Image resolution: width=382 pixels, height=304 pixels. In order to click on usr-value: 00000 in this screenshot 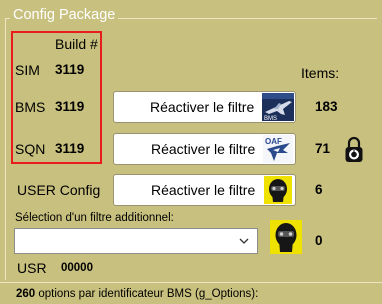, I will do `click(77, 268)`.